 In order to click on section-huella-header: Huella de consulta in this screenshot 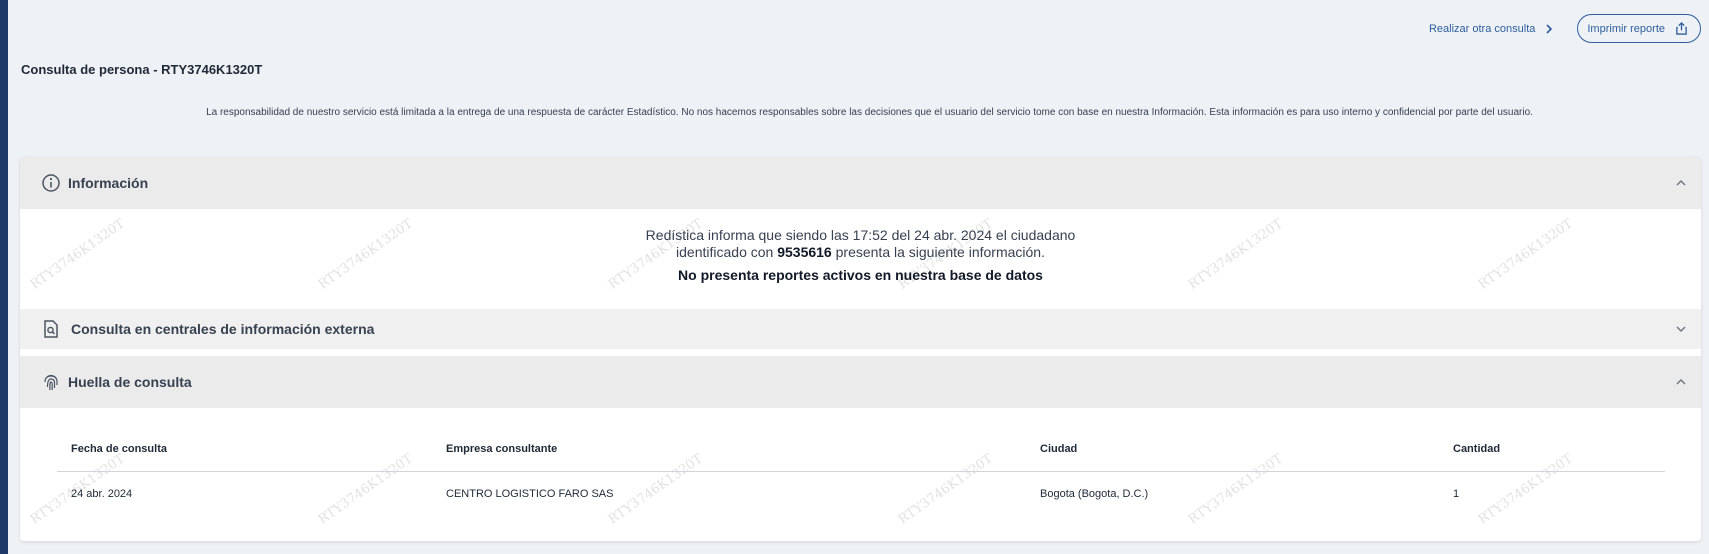, I will do `click(860, 382)`.